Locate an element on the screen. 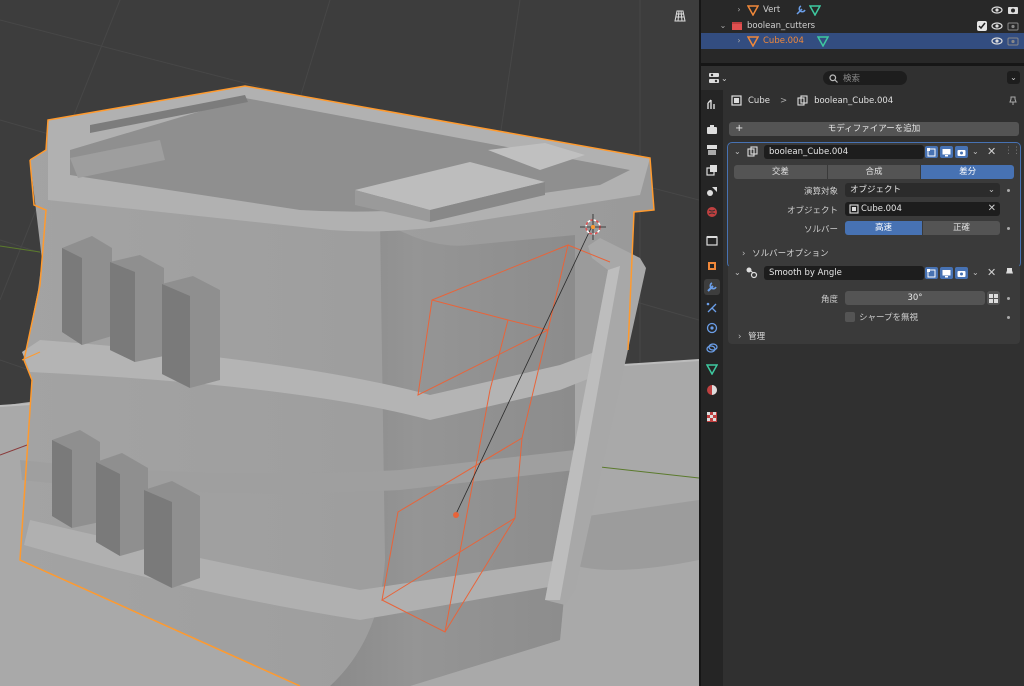 The height and width of the screenshot is (686, 1024). outliner-row-cube004: › Cube.004 is located at coordinates (862, 41).